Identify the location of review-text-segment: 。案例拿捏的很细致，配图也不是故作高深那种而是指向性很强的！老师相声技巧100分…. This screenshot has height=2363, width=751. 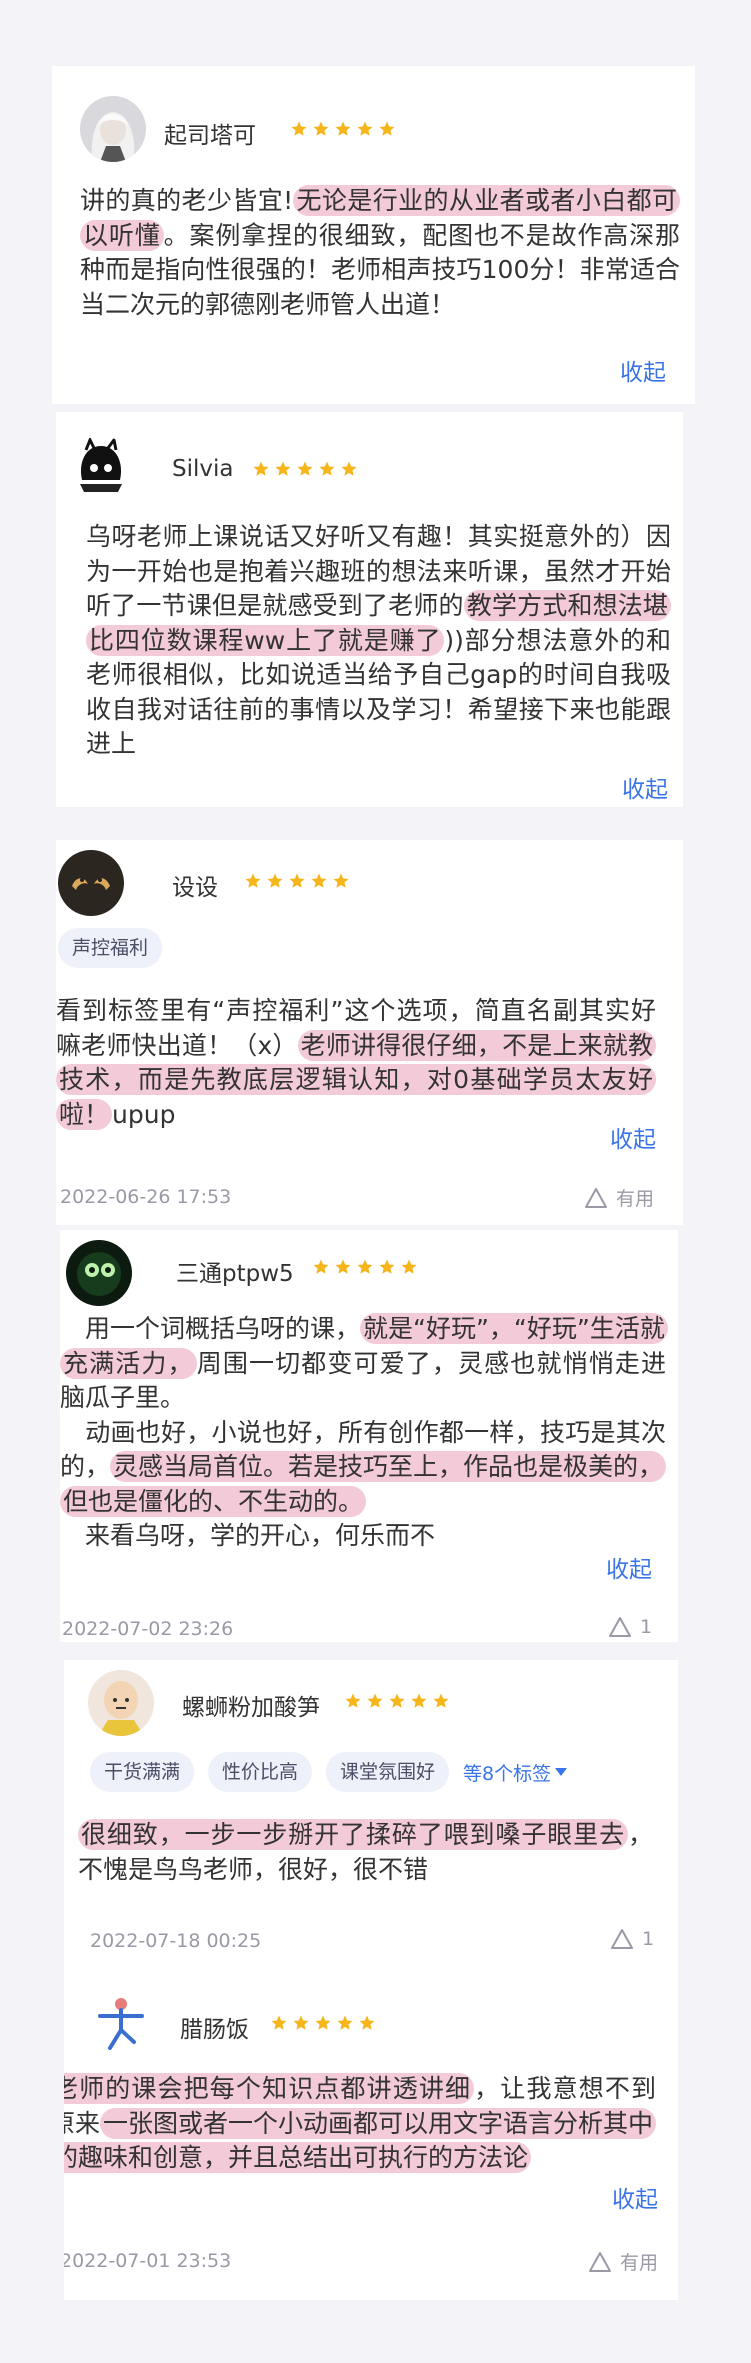
(380, 269).